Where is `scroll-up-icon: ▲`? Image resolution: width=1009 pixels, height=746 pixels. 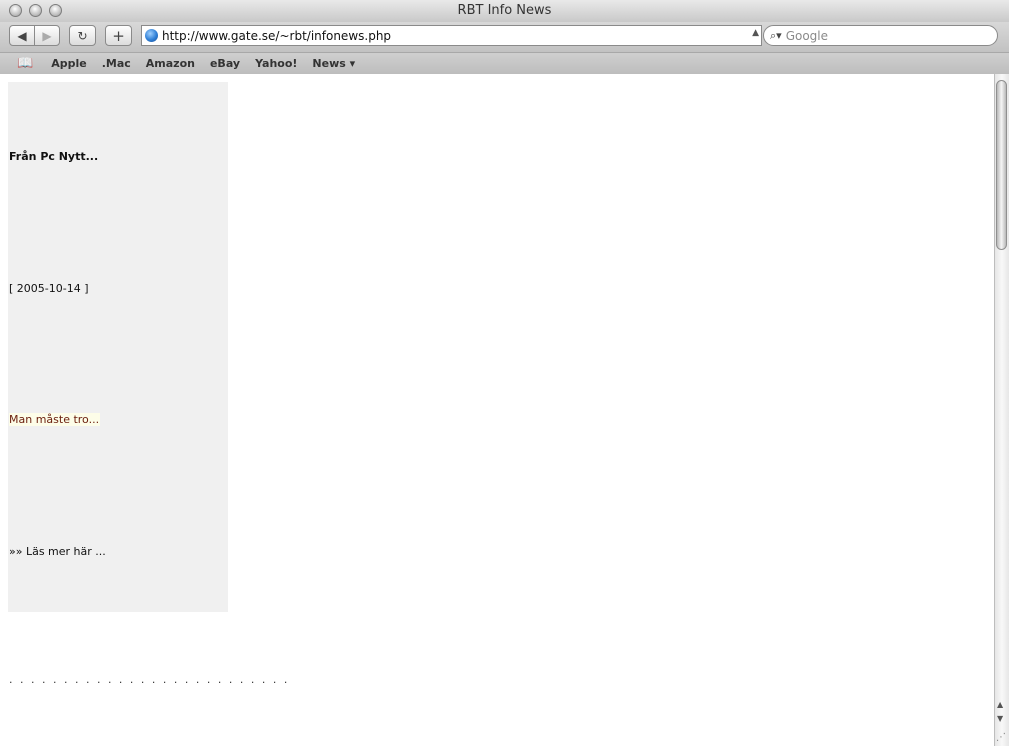 scroll-up-icon: ▲ is located at coordinates (1000, 704).